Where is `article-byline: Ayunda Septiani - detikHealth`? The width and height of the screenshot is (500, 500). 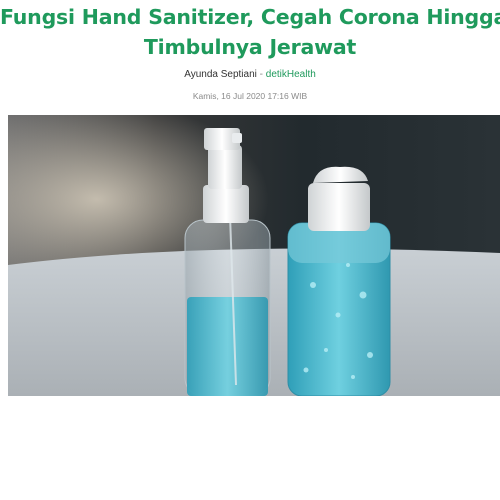 article-byline: Ayunda Septiani - detikHealth is located at coordinates (250, 75).